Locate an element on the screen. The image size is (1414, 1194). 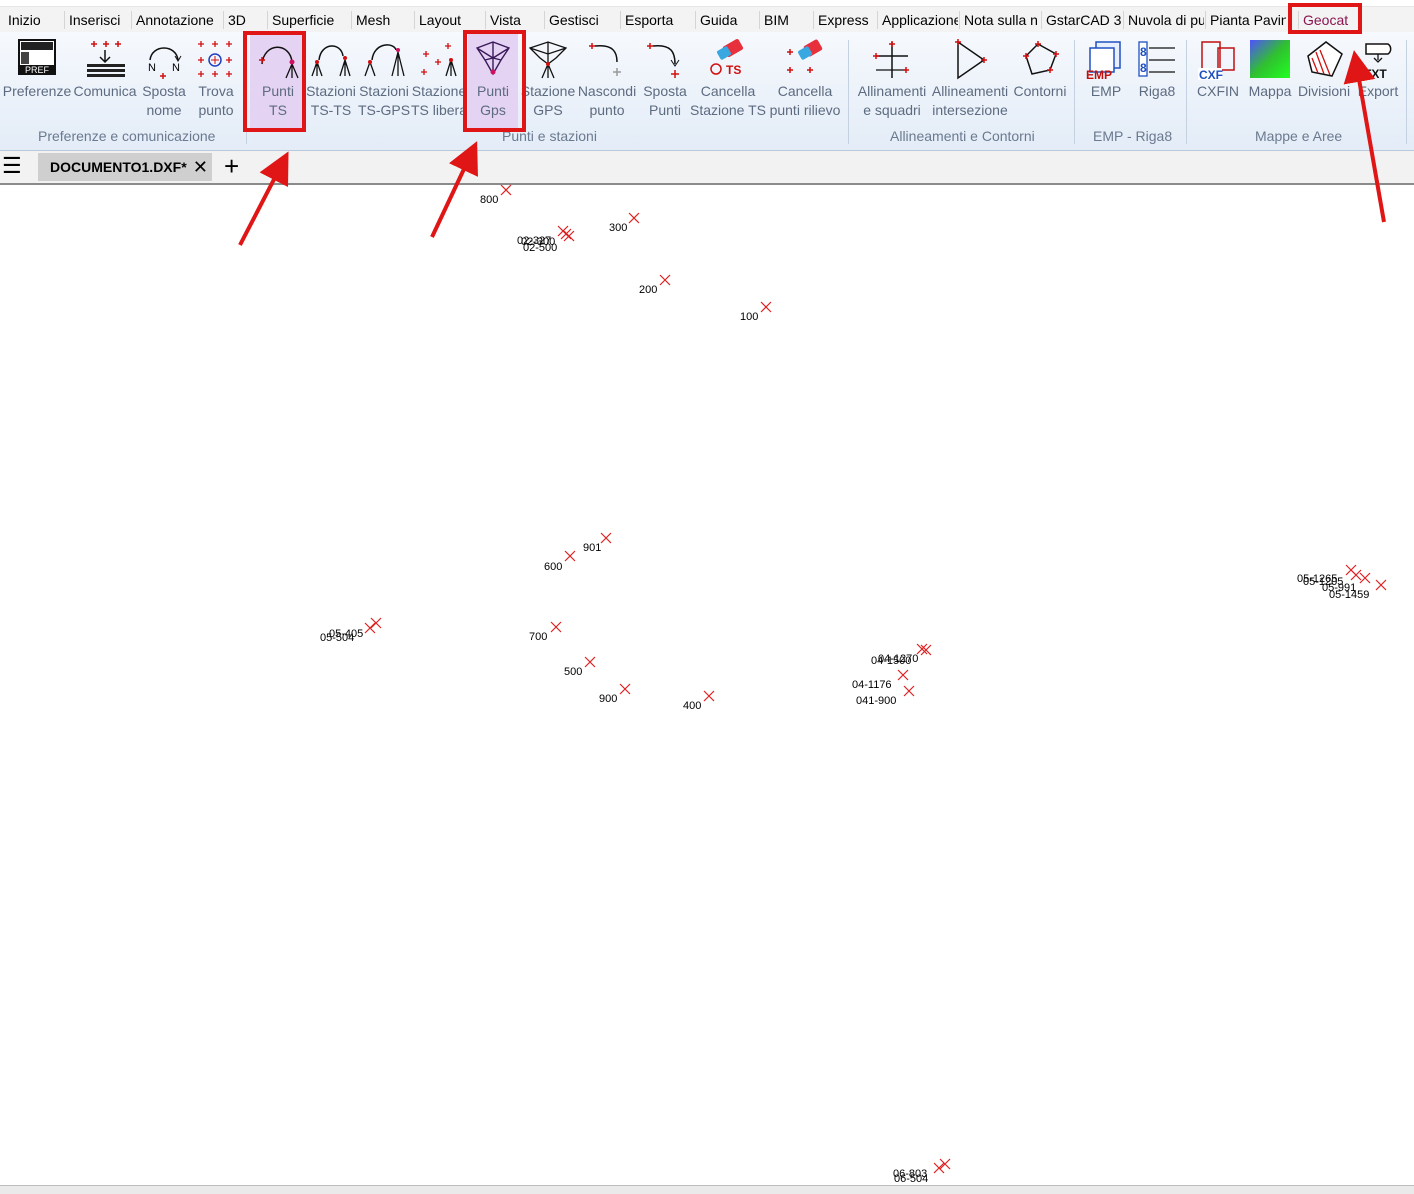
survey-point: 100 is located at coordinates (756, 312).